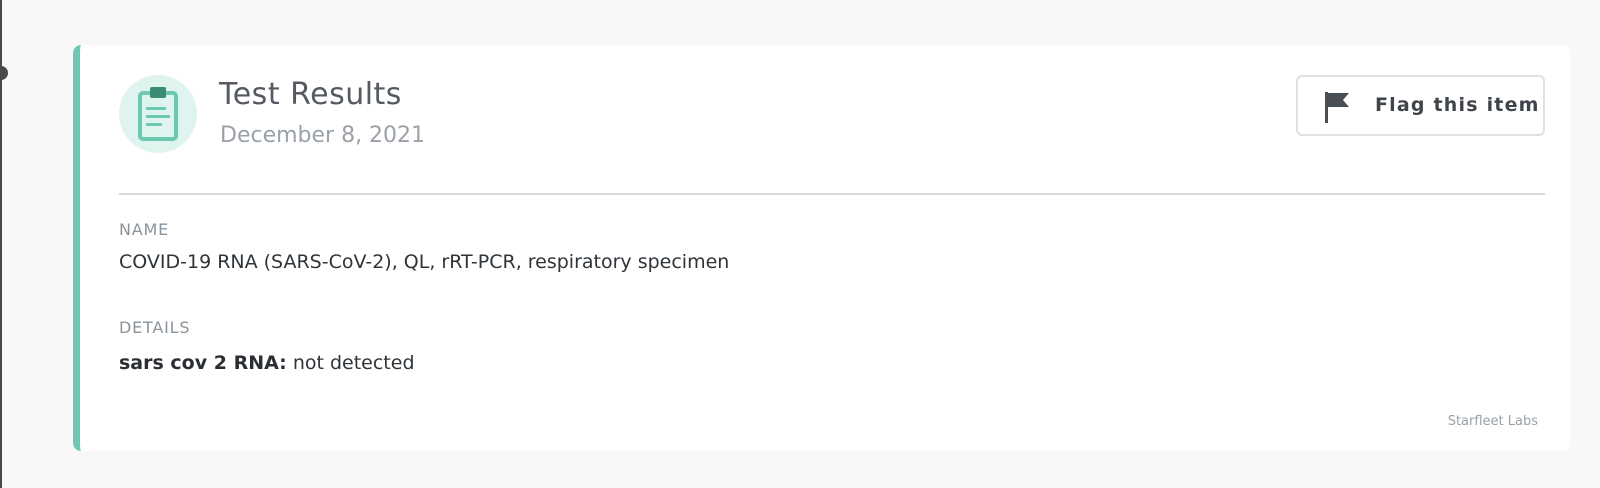  I want to click on card-title: Test Results, so click(310, 94).